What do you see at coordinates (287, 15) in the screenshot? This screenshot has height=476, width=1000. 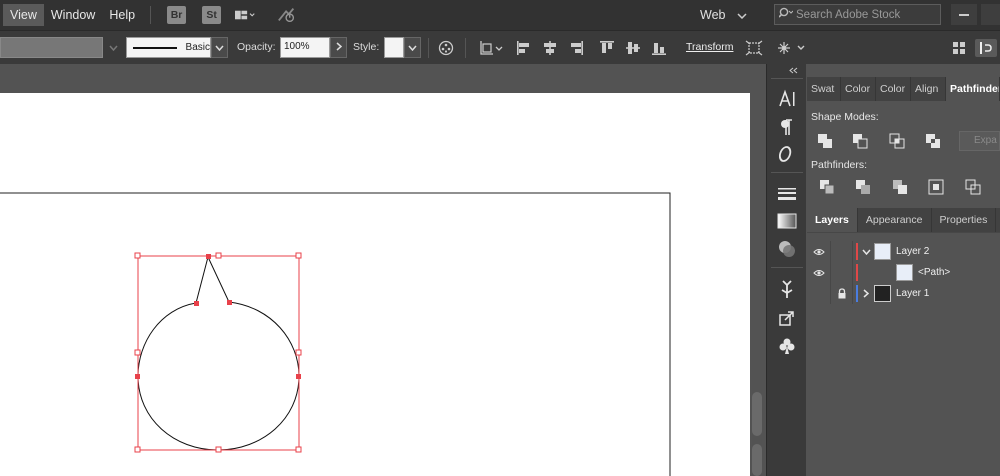 I see `gpu-performance-icon` at bounding box center [287, 15].